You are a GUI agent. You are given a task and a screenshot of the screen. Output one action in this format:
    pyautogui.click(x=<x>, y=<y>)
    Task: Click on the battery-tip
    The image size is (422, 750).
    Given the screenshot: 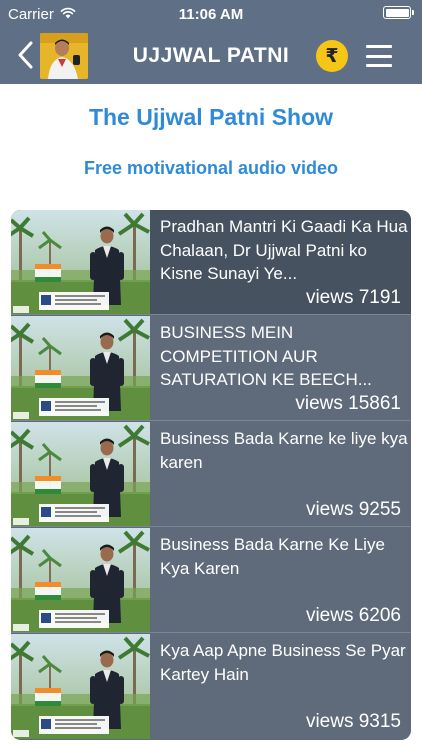 What is the action you would take?
    pyautogui.click(x=413, y=12)
    